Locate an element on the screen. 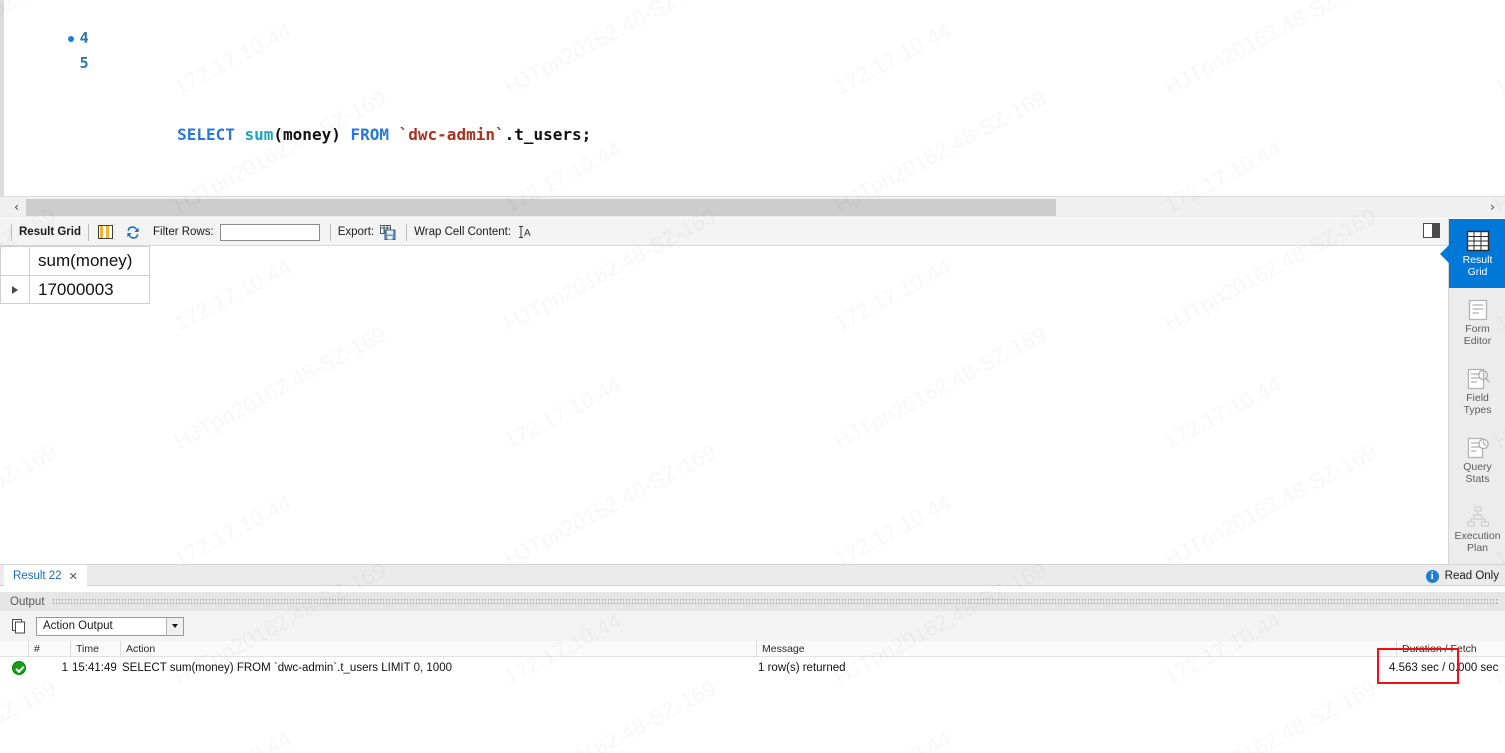 The image size is (1505, 753). sql-token-from: FROM is located at coordinates (369, 134).